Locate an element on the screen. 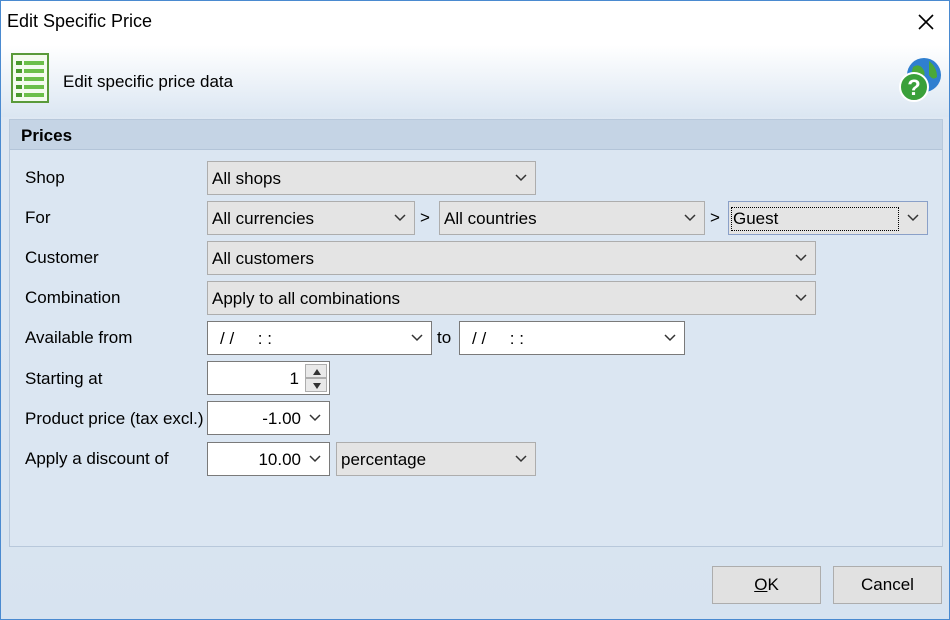 This screenshot has height=620, width=950. starting-at-label: Starting at is located at coordinates (64, 378).